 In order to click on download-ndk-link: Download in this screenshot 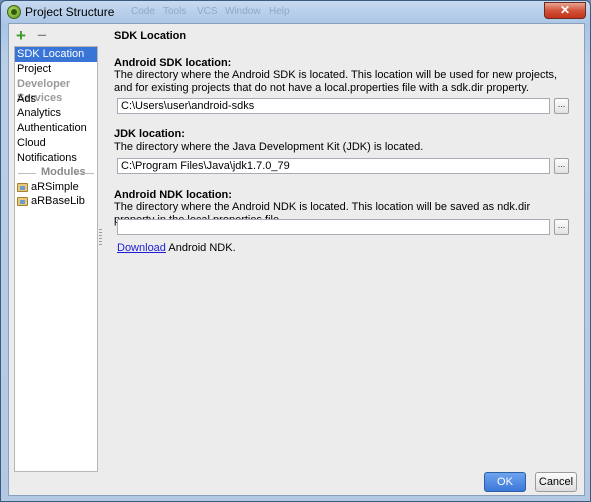, I will do `click(141, 248)`.